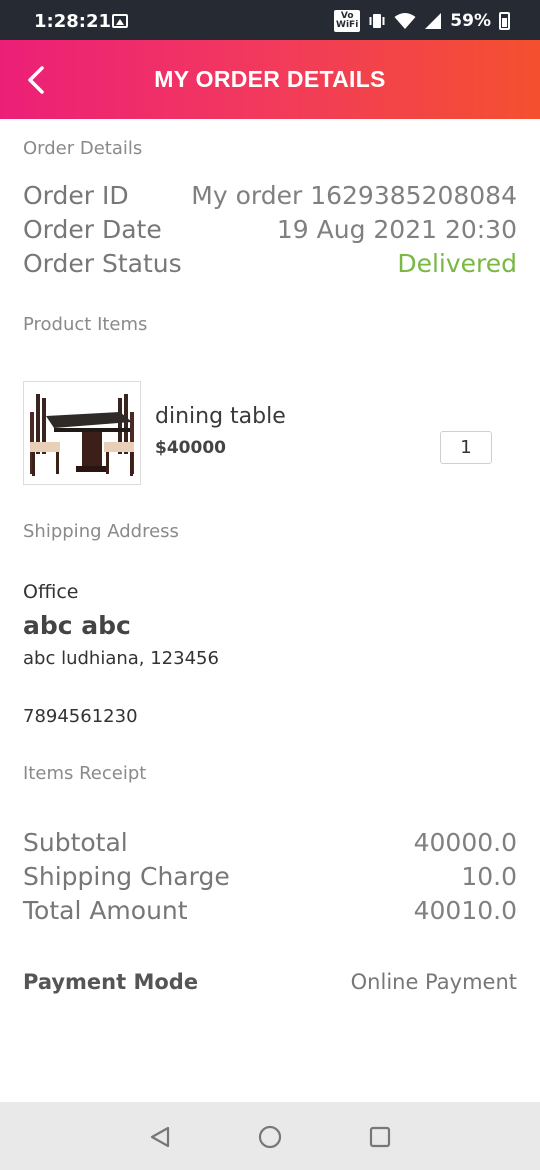  What do you see at coordinates (111, 982) in the screenshot?
I see `payment-mode-label: Payment Mode` at bounding box center [111, 982].